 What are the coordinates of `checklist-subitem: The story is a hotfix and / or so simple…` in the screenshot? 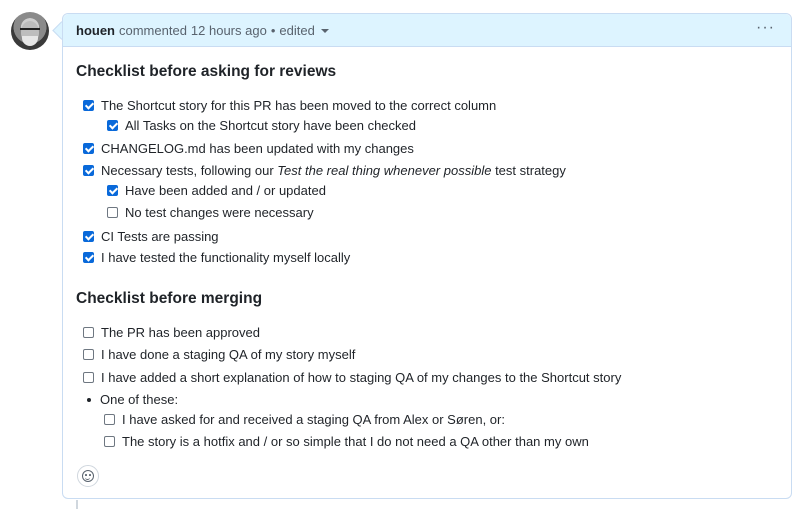 It's located at (346, 441).